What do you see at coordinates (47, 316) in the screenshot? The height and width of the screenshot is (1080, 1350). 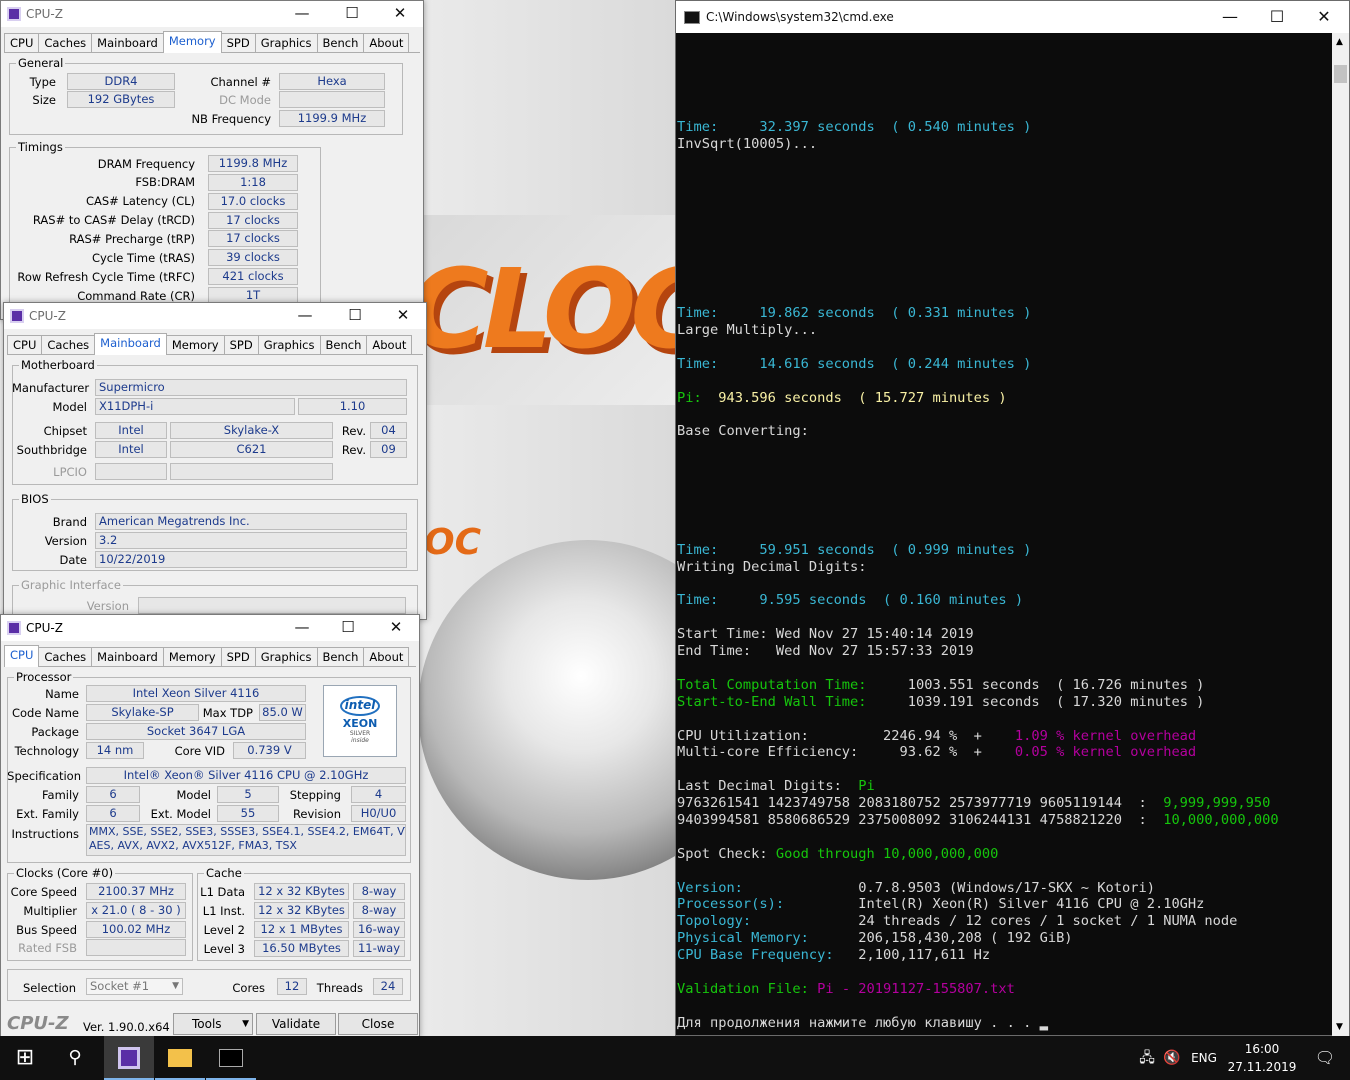 I see `window-title: CPU-Z` at bounding box center [47, 316].